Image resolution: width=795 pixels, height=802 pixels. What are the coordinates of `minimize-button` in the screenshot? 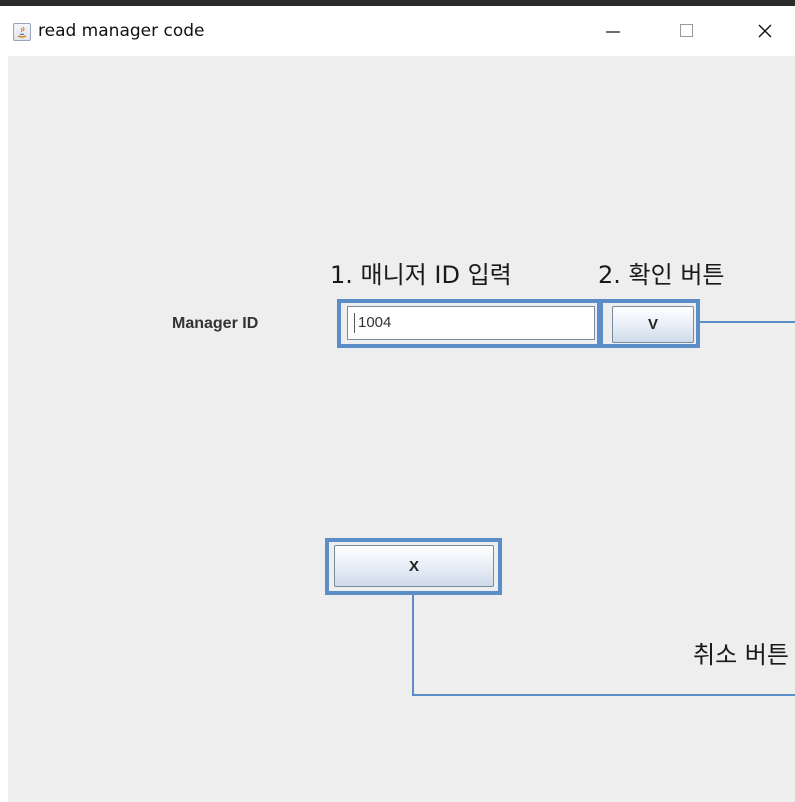 It's located at (613, 31).